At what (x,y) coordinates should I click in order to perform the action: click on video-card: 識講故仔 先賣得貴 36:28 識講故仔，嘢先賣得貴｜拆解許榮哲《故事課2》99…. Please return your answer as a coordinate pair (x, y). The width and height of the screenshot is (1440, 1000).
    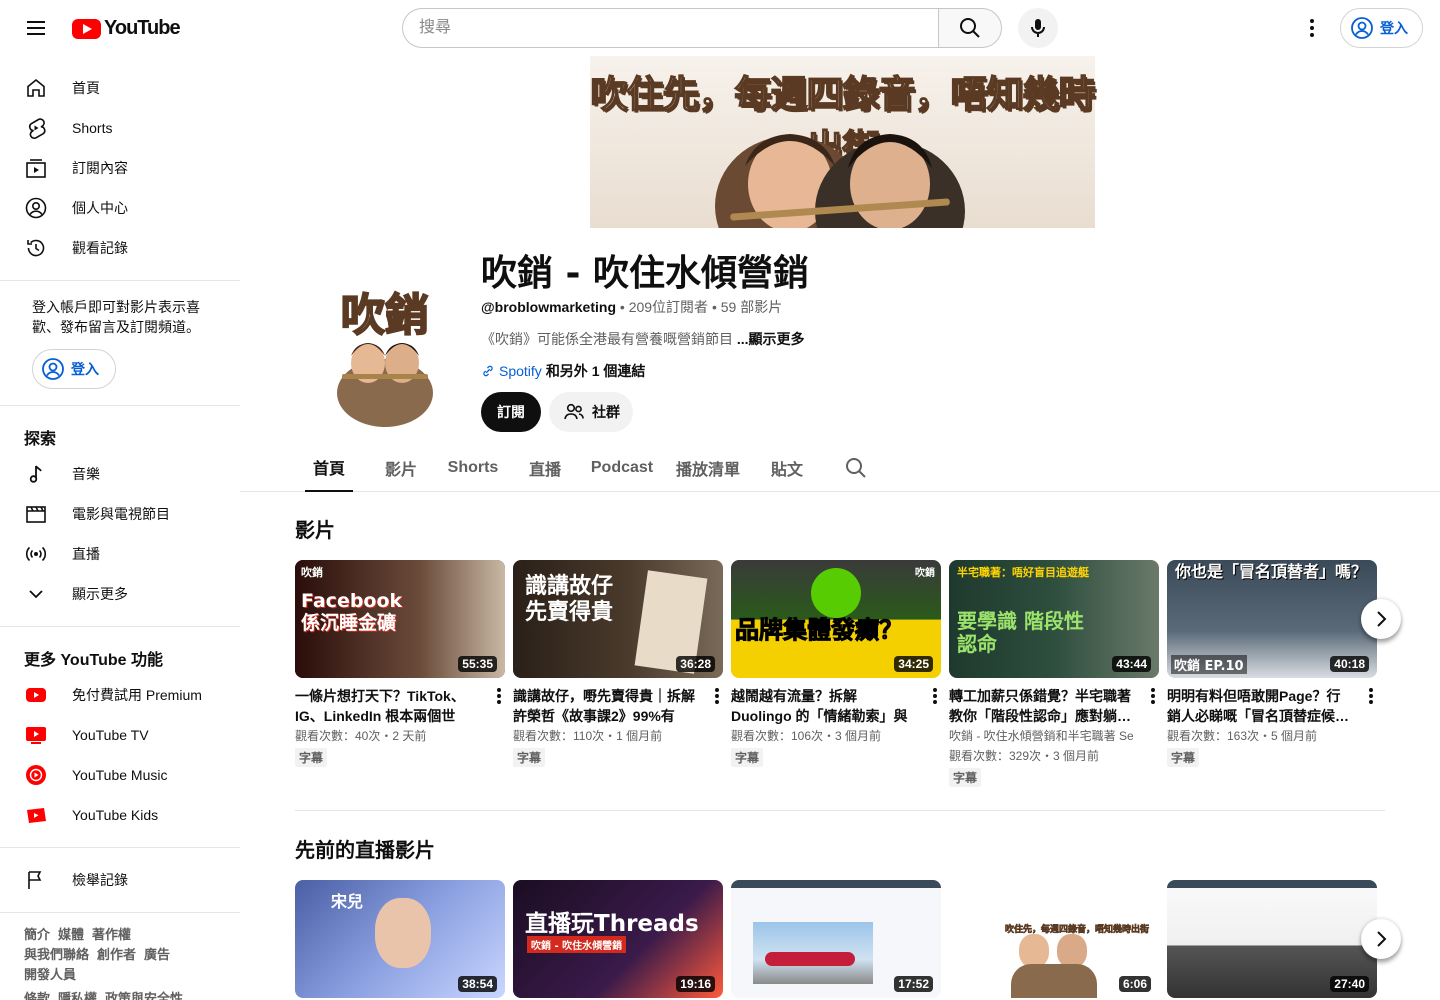
    Looking at the image, I should click on (618, 663).